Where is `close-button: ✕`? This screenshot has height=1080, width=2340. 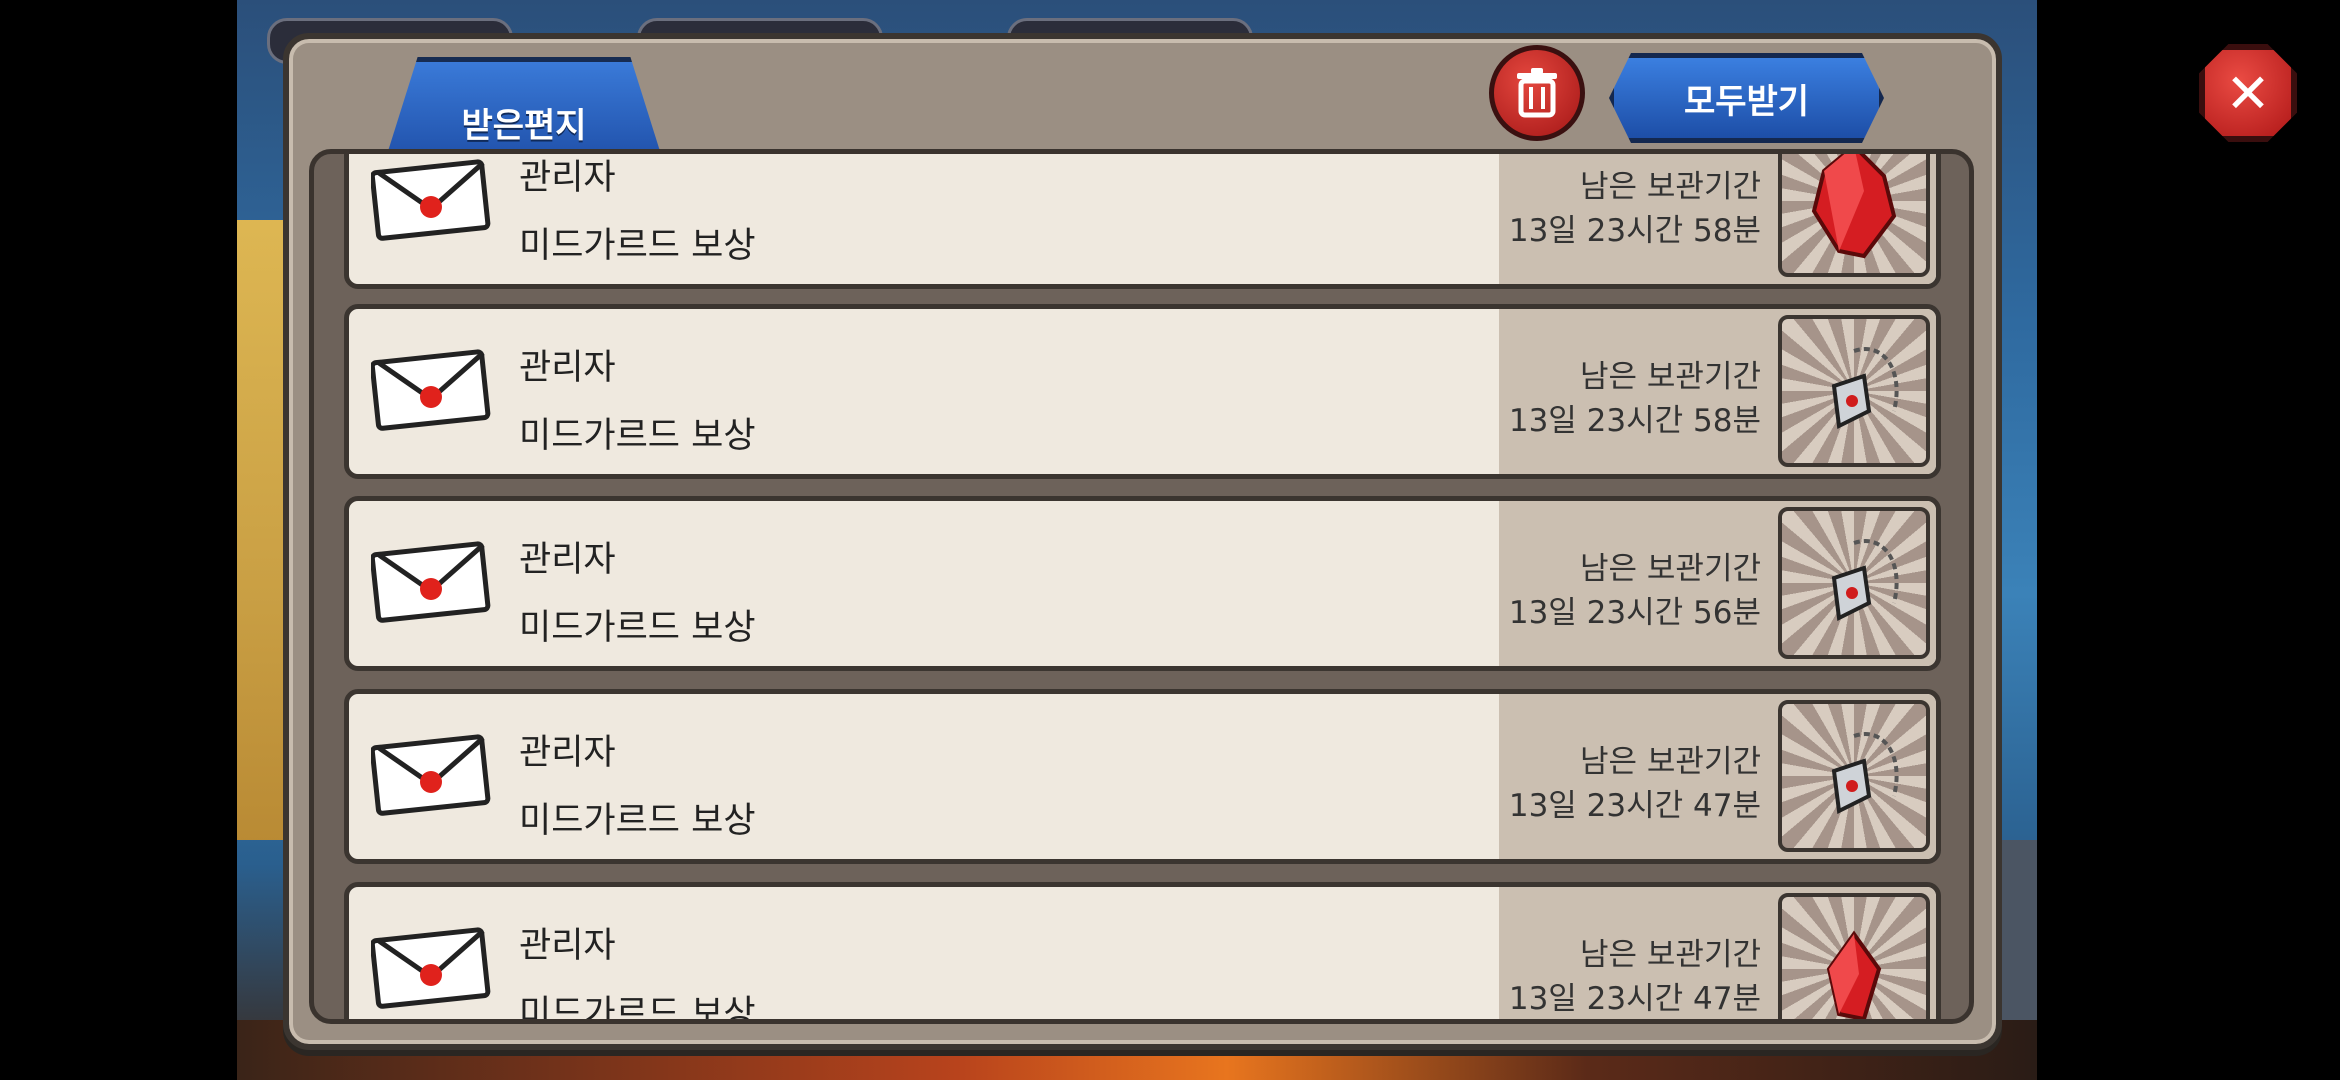
close-button: ✕ is located at coordinates (2248, 93).